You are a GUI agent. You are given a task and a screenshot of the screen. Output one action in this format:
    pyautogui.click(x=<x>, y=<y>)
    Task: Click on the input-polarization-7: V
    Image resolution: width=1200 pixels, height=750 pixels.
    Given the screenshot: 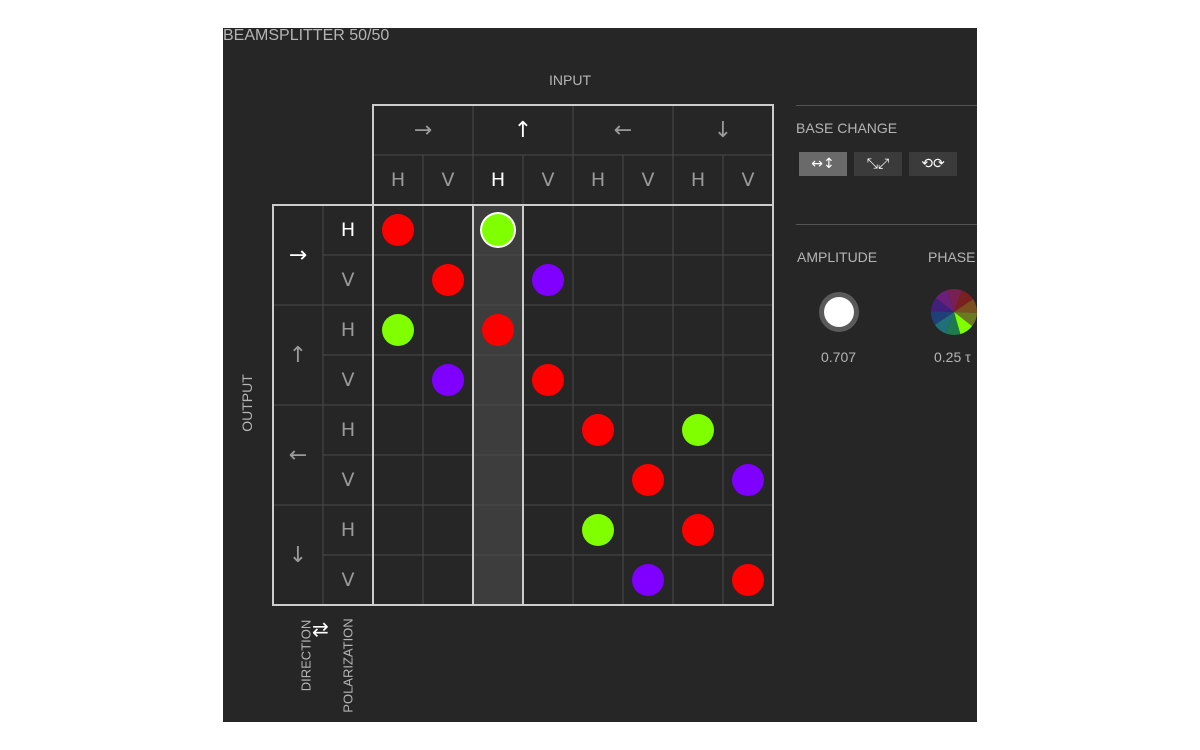 What is the action you would take?
    pyautogui.click(x=748, y=180)
    